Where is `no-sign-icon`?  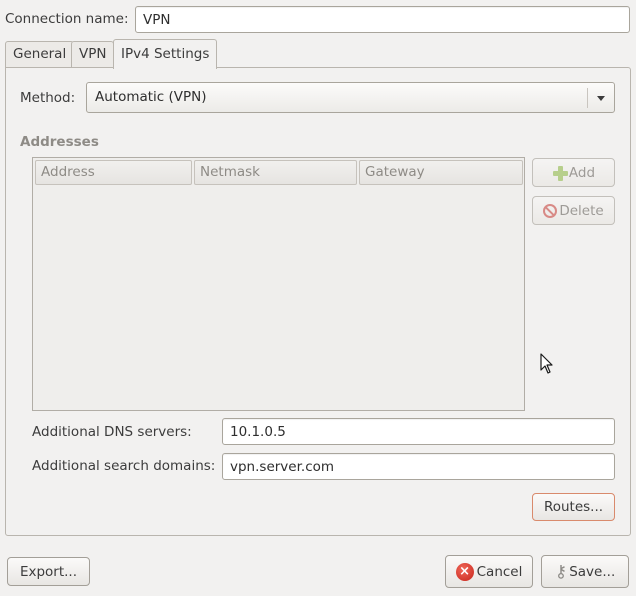 no-sign-icon is located at coordinates (550, 210).